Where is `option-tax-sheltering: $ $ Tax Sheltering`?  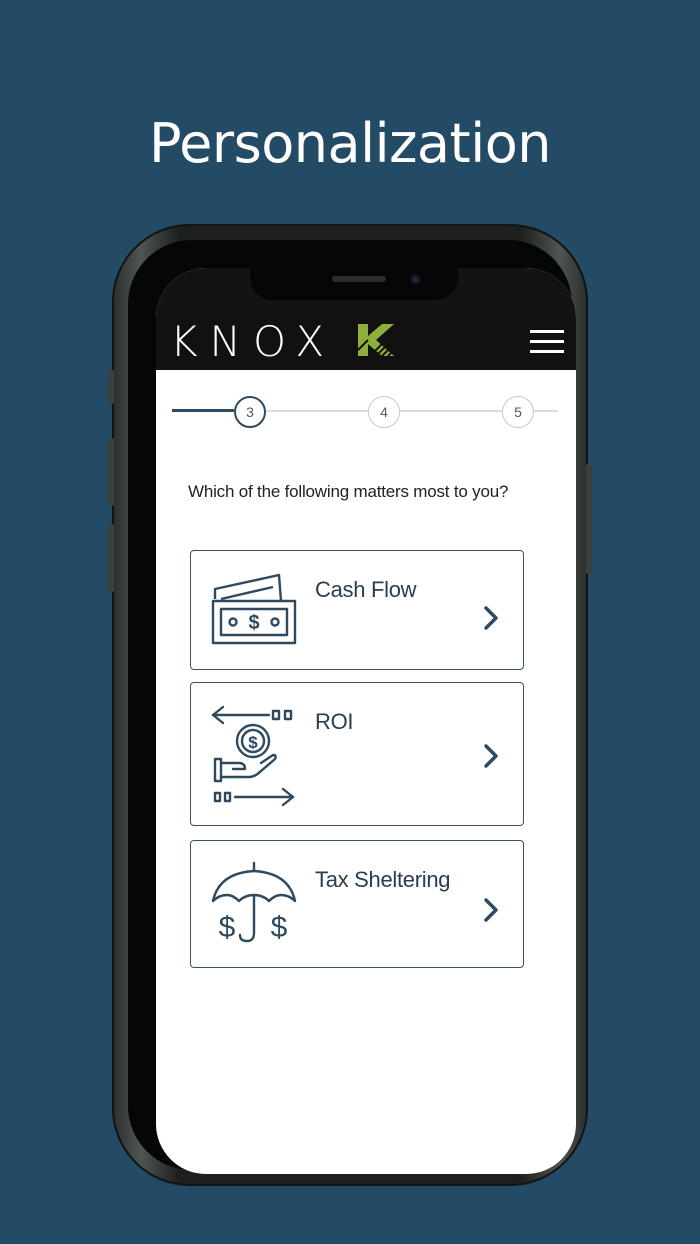
option-tax-sheltering: $ $ Tax Sheltering is located at coordinates (357, 904).